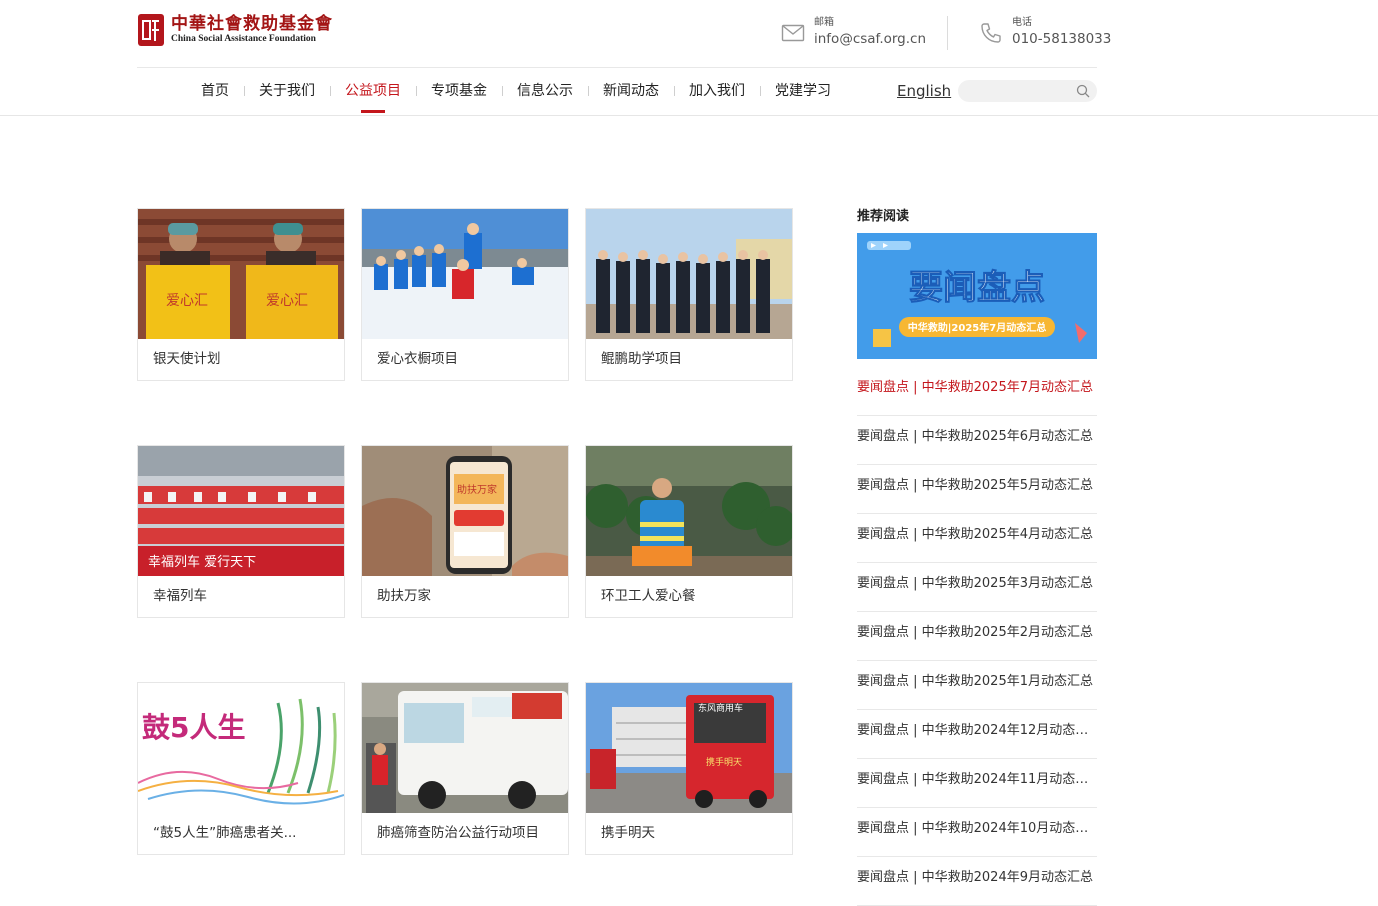  I want to click on project-title: 助扶万家, so click(465, 596).